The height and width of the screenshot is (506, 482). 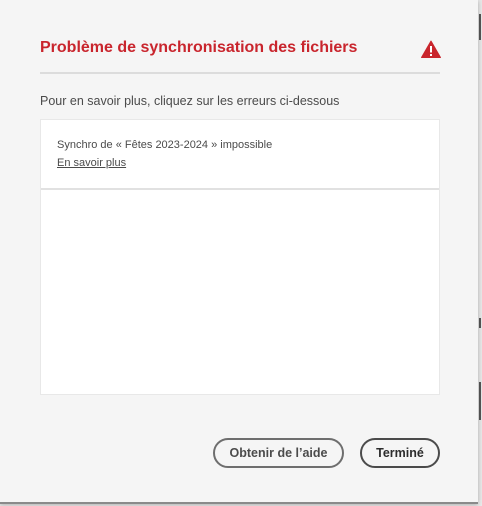 I want to click on warning-icon, so click(x=431, y=49).